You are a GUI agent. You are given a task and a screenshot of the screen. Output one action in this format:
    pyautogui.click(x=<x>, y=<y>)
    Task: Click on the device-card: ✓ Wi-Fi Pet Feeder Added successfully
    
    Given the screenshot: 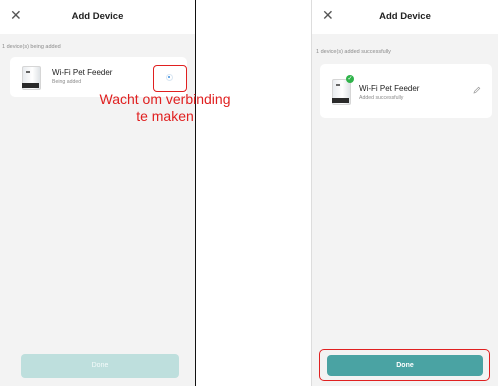 What is the action you would take?
    pyautogui.click(x=406, y=91)
    